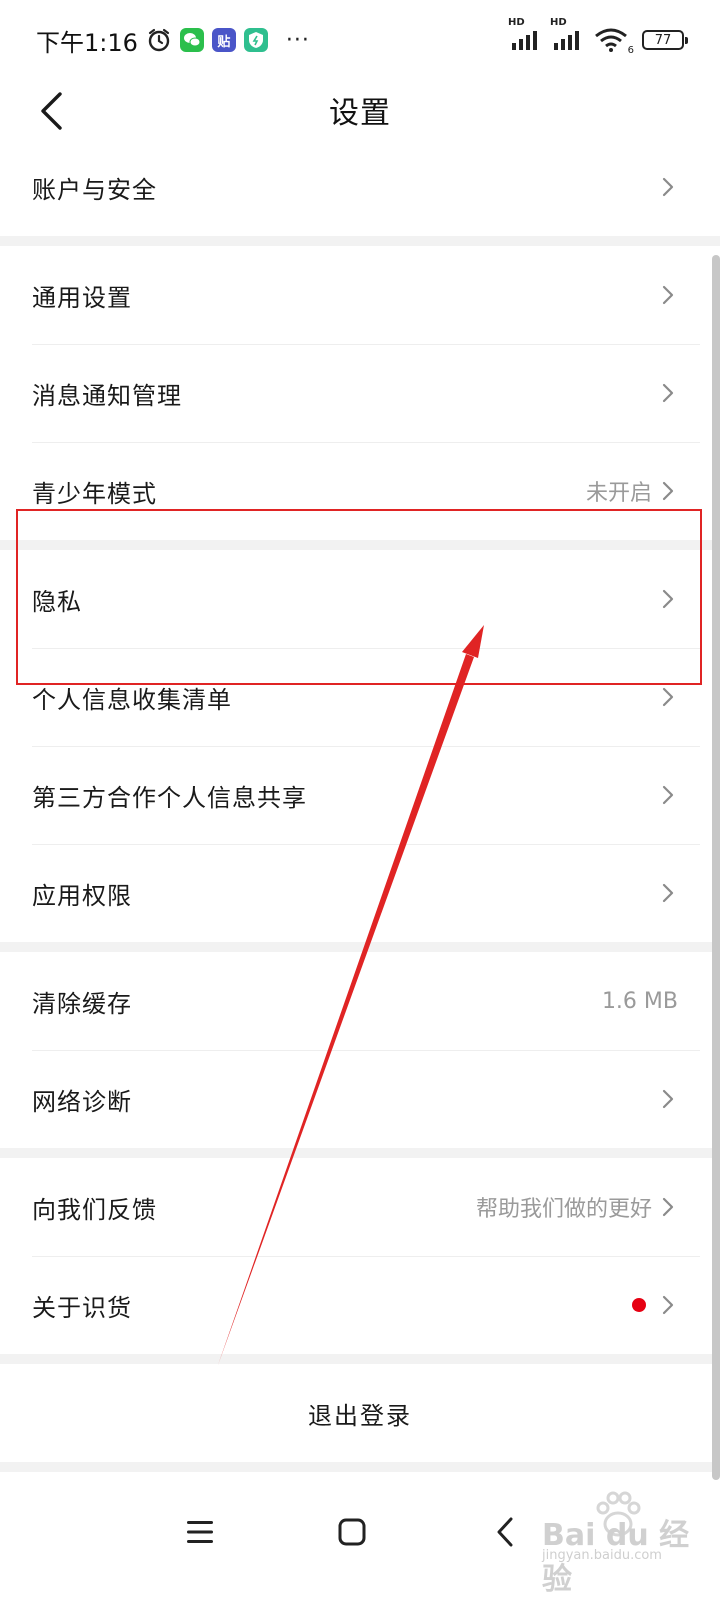  I want to click on settings-row-info-collection: 个人信息收集清单, so click(360, 697).